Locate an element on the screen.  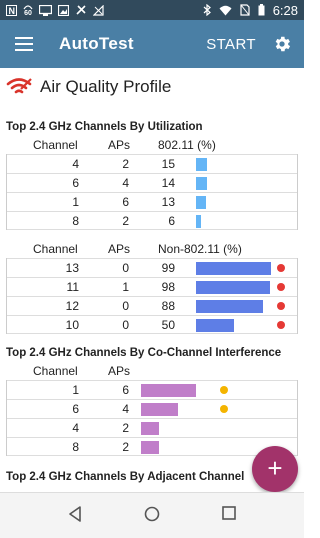
app-title: AutoTest is located at coordinates (96, 43).